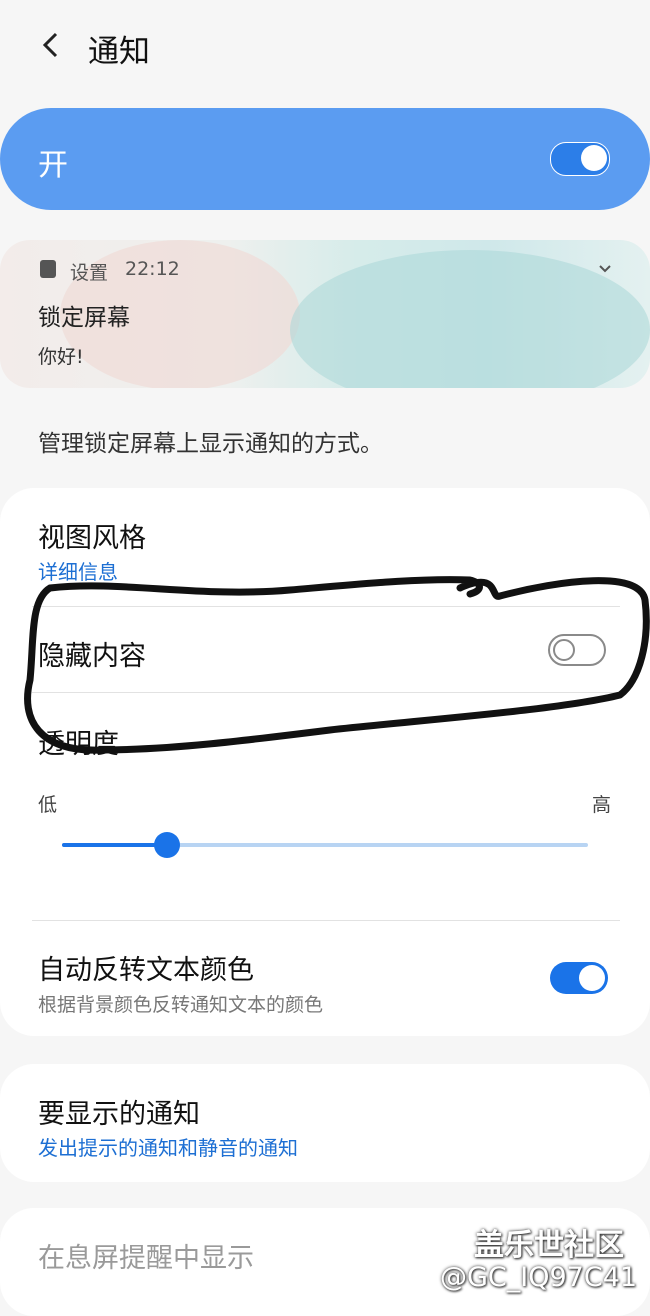 The image size is (650, 1316). What do you see at coordinates (53, 165) in the screenshot?
I see `master-switch-label: 开` at bounding box center [53, 165].